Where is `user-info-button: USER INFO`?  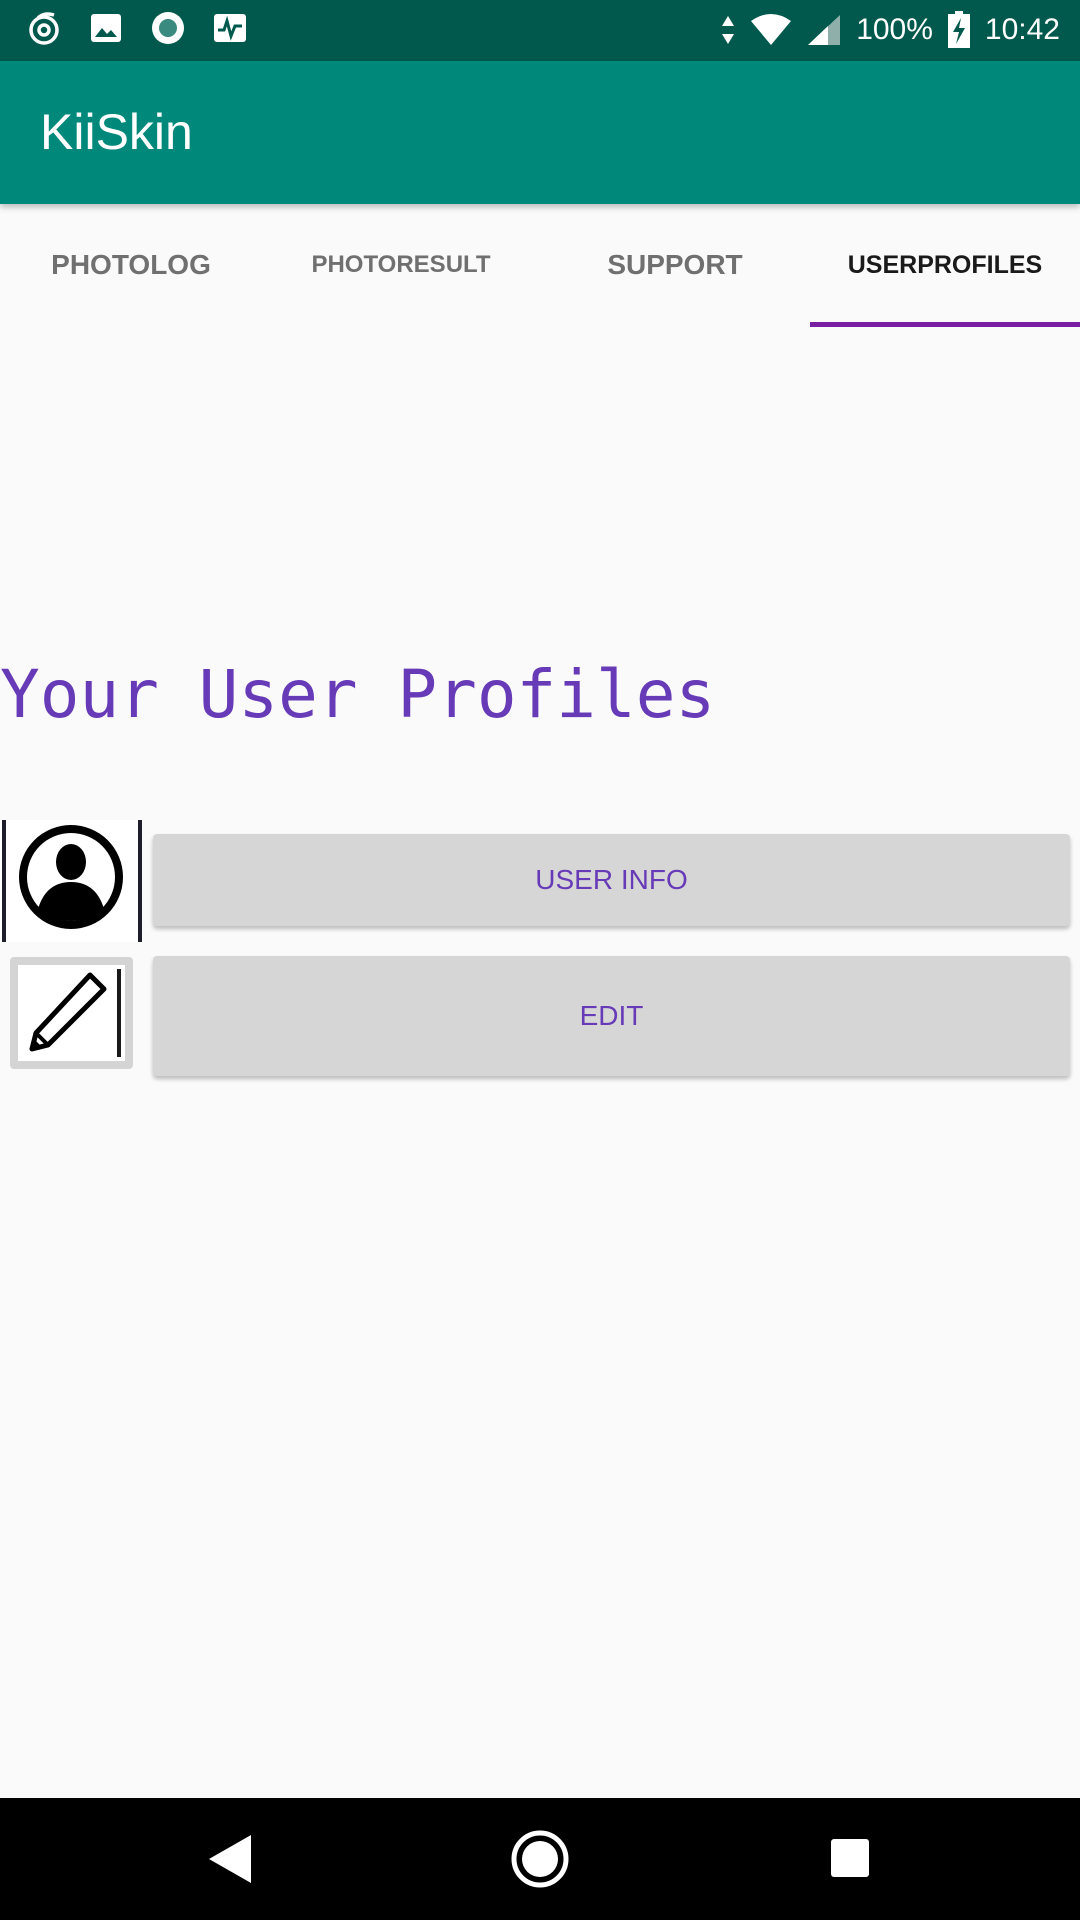 user-info-button: USER INFO is located at coordinates (611, 880).